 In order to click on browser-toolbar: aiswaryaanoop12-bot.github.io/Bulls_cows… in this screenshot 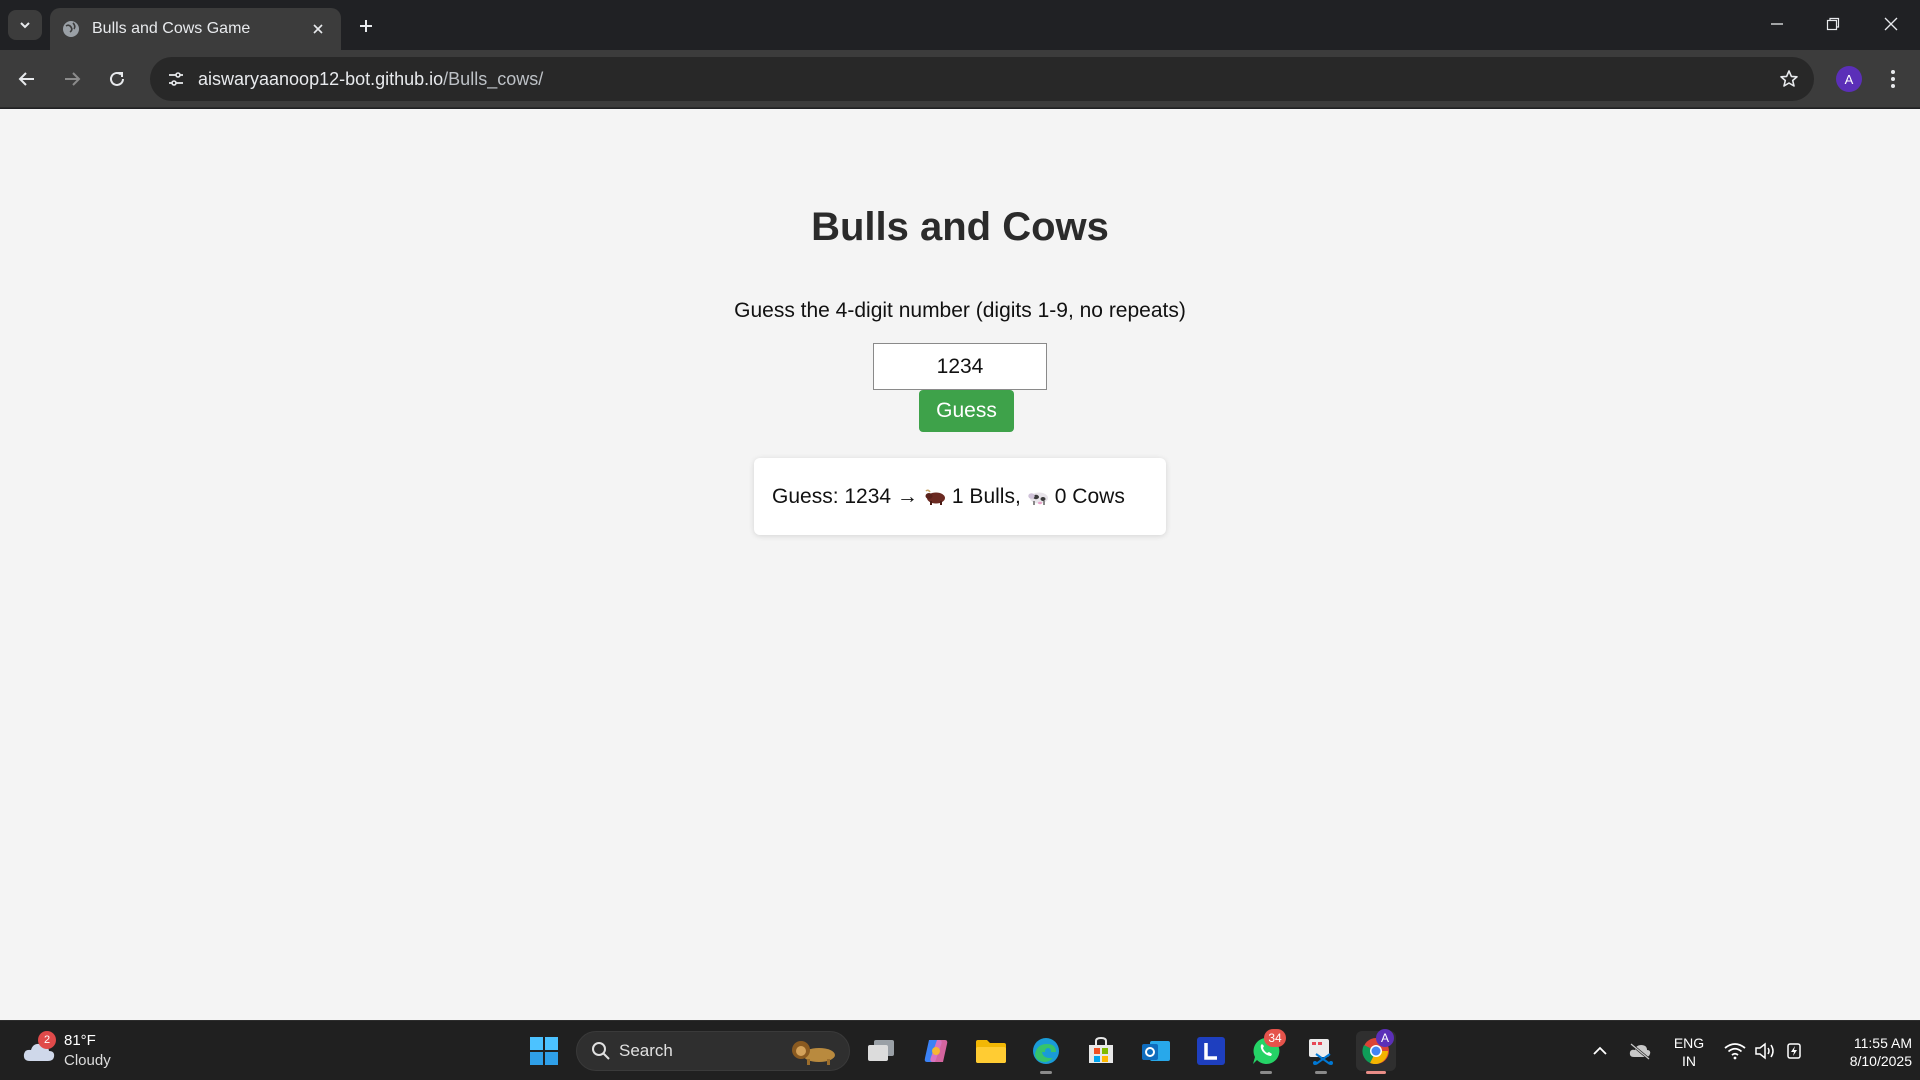, I will do `click(960, 79)`.